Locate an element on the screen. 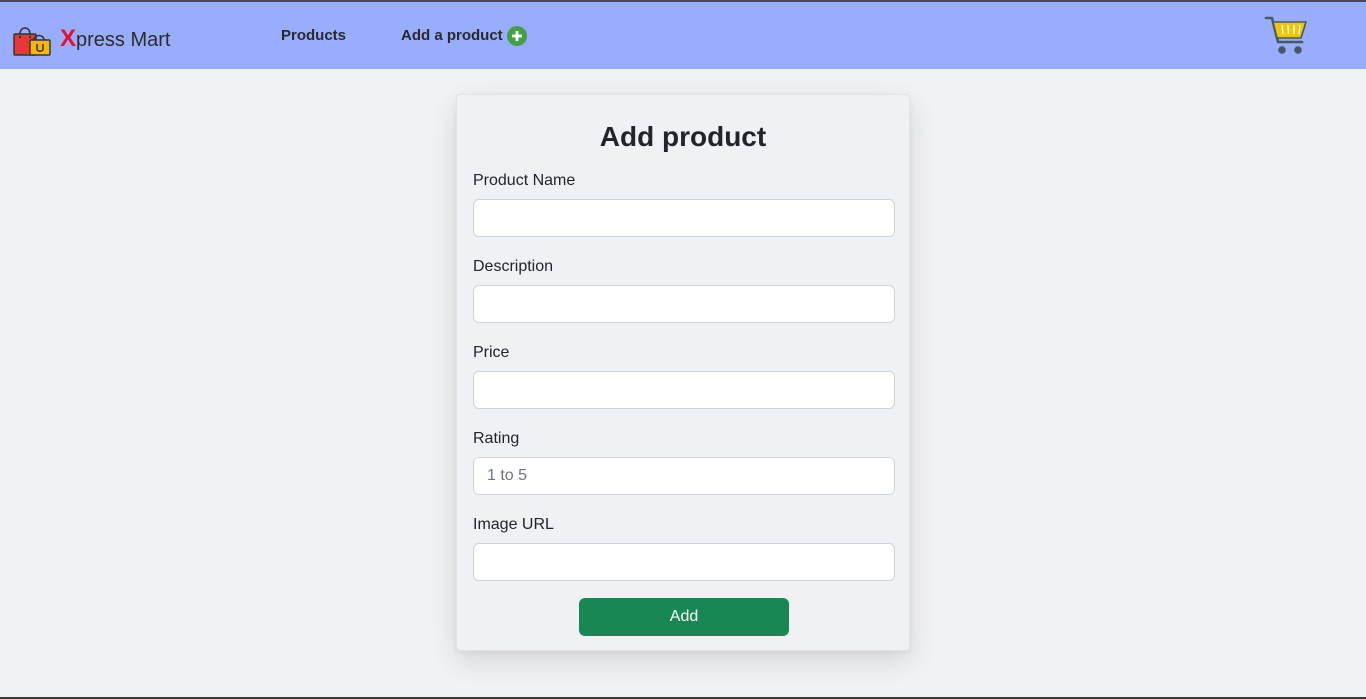 The height and width of the screenshot is (699, 1366). form-title: Add product is located at coordinates (683, 136).